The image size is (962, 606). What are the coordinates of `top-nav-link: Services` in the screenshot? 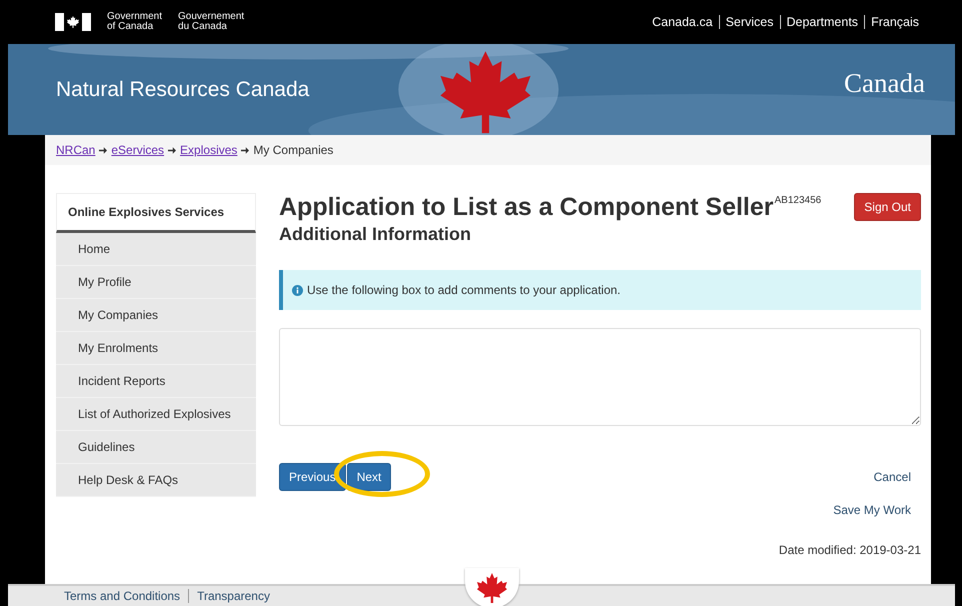 It's located at (749, 22).